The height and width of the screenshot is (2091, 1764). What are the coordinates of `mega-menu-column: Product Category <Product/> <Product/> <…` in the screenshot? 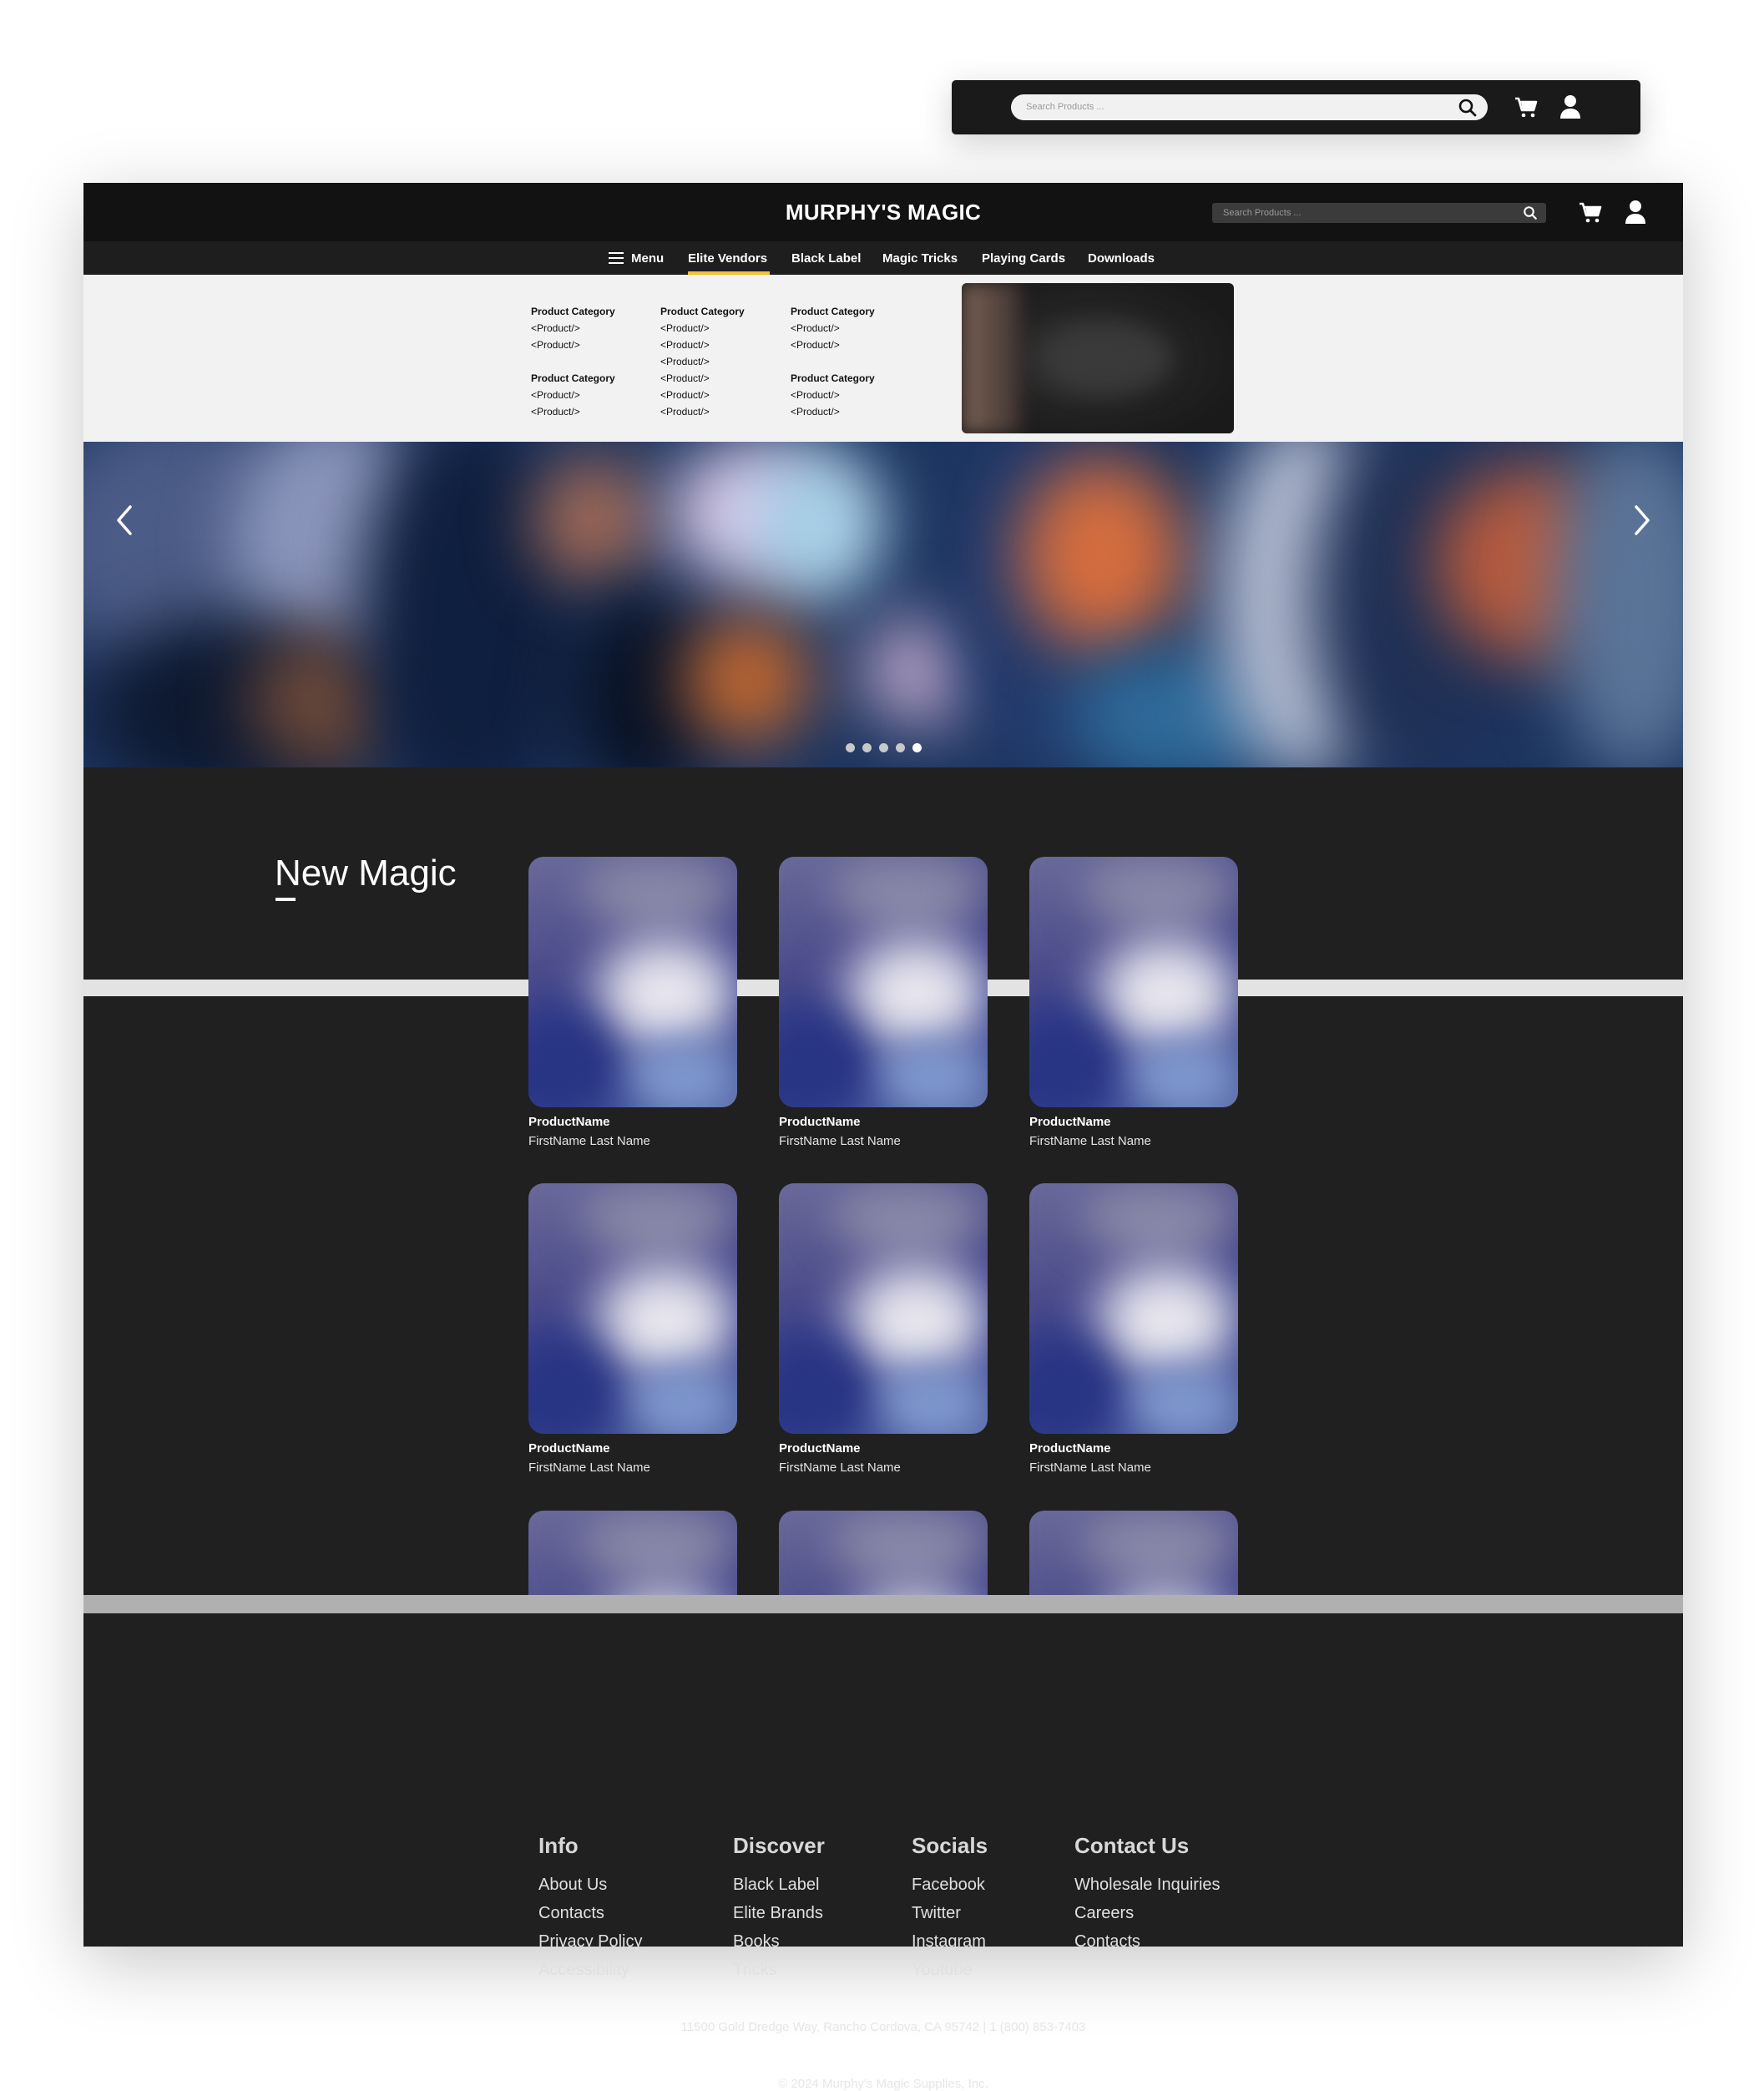 It's located at (702, 361).